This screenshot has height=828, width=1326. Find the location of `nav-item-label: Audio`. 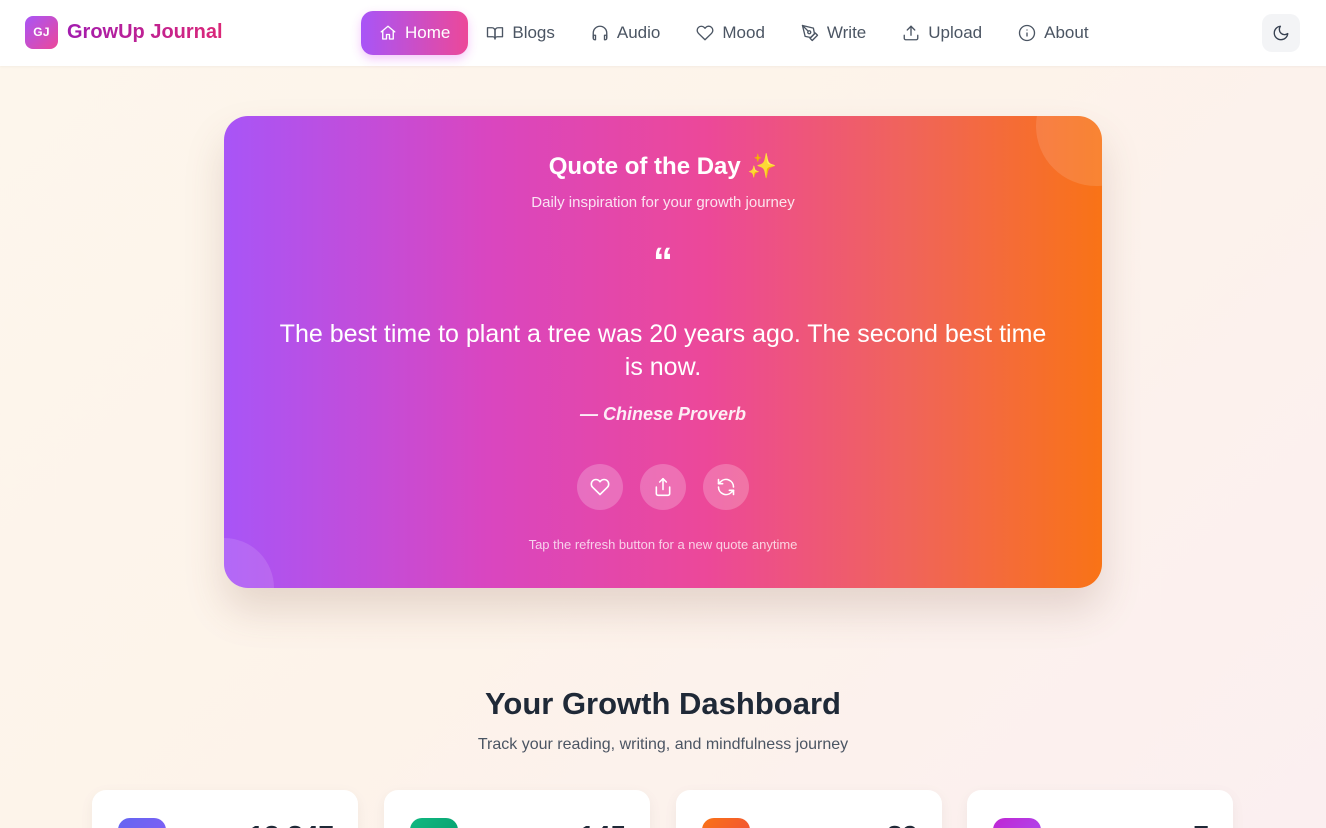

nav-item-label: Audio is located at coordinates (638, 32).